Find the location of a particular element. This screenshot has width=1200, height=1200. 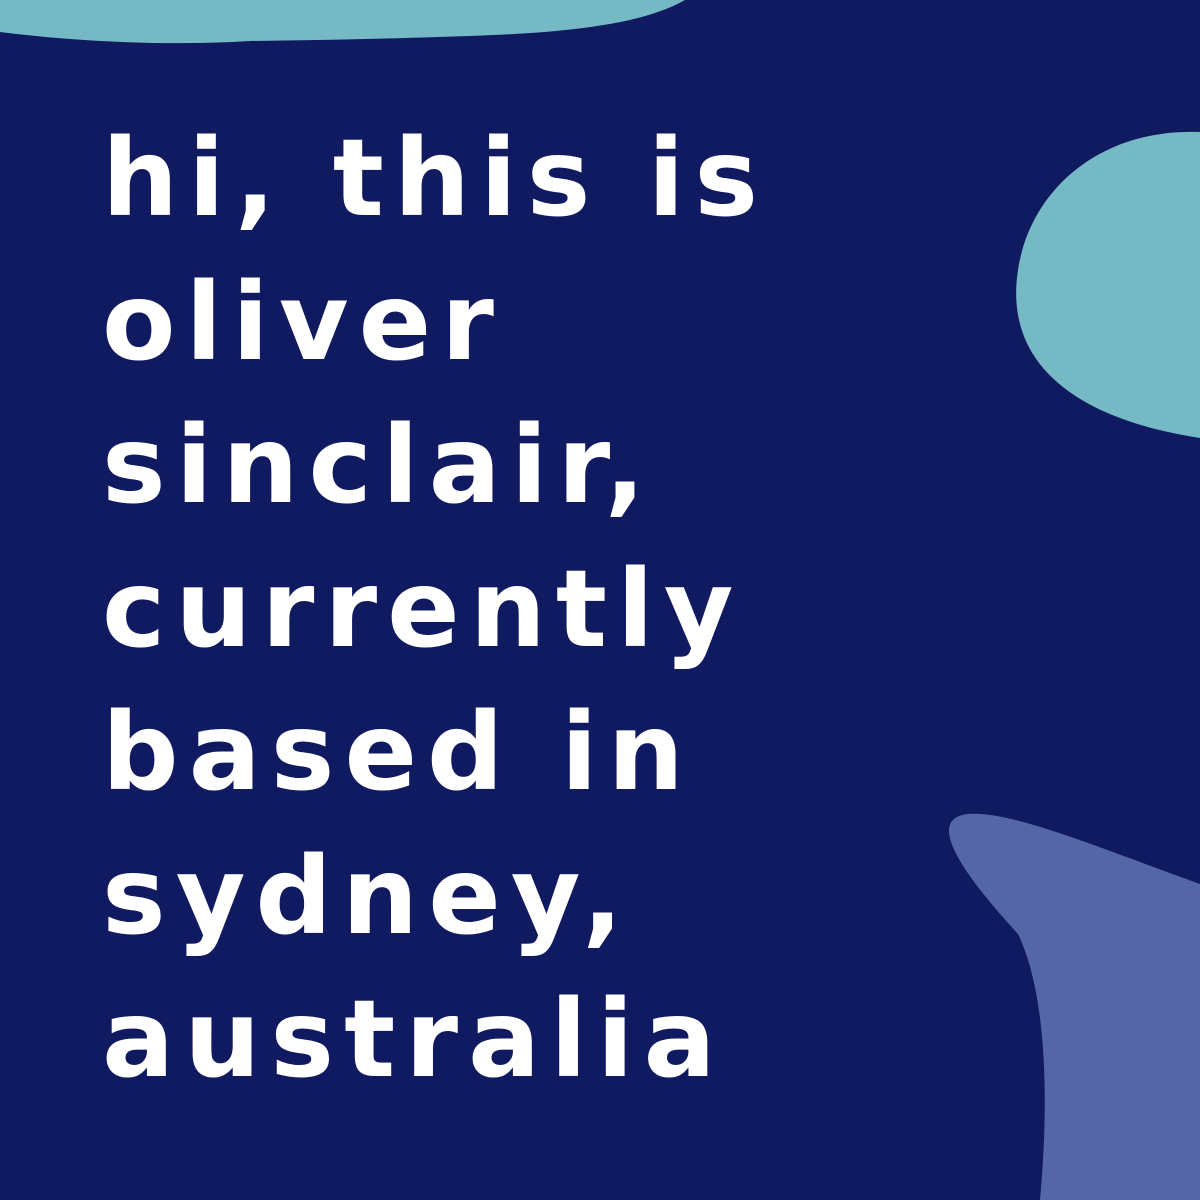

message-line: australia is located at coordinates (414, 1040).